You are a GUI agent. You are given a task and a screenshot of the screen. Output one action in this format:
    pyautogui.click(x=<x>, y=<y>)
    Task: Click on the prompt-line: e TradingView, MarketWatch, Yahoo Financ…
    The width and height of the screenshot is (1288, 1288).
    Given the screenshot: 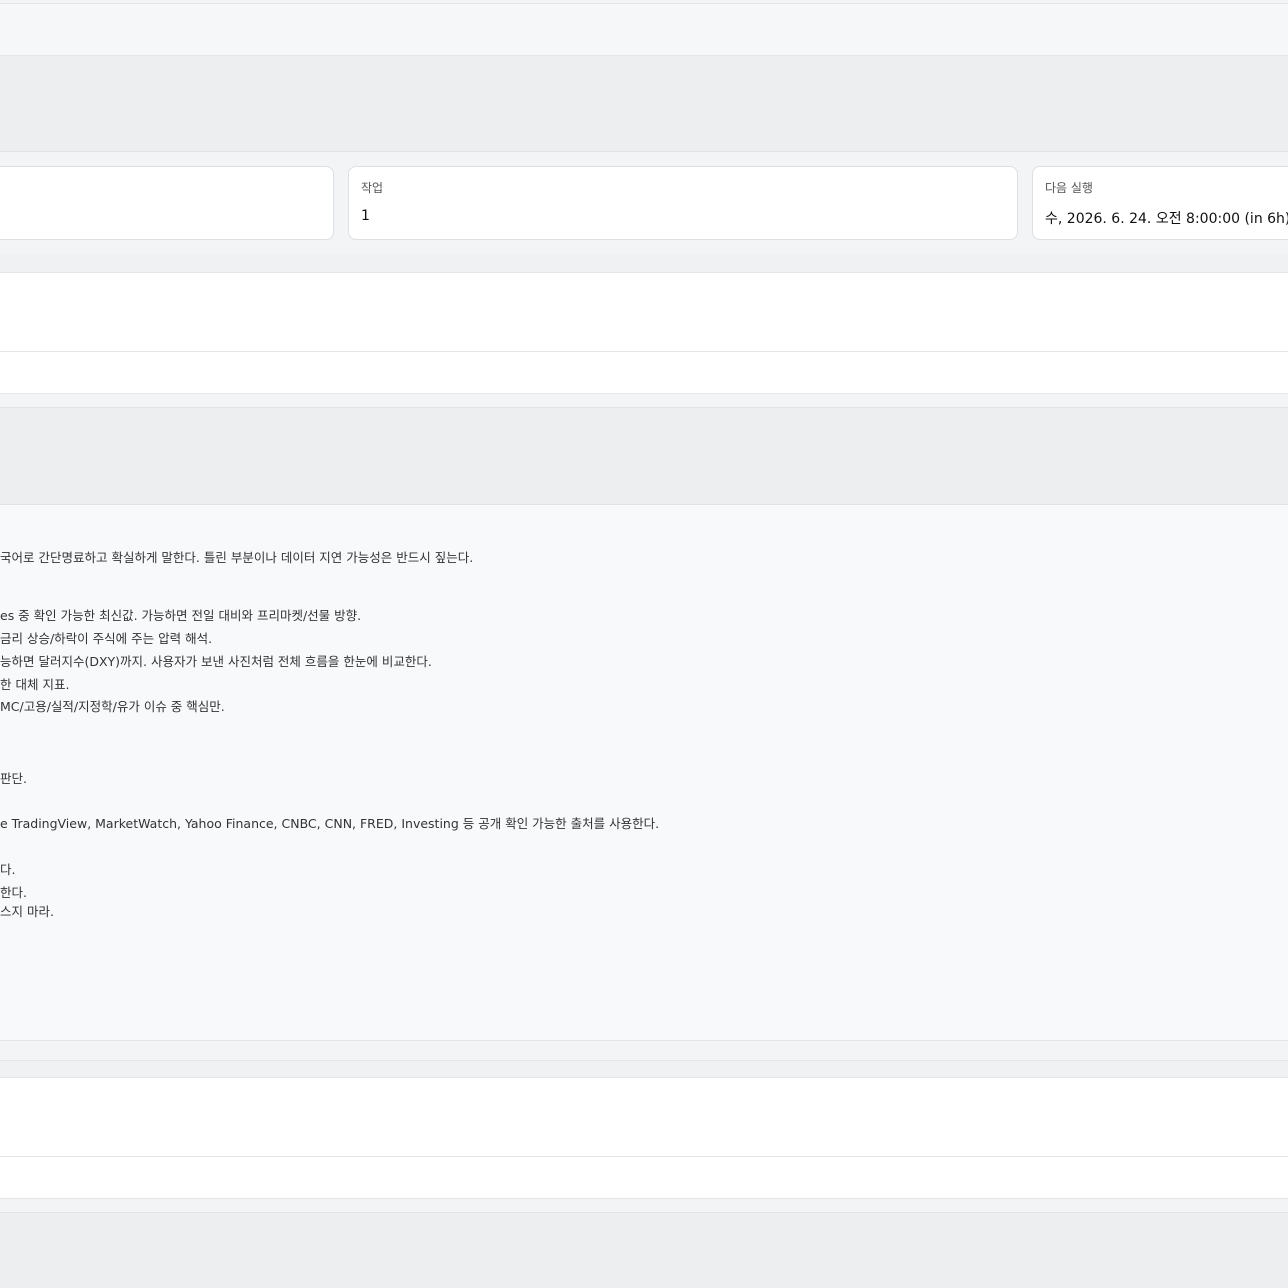 What is the action you would take?
    pyautogui.click(x=330, y=823)
    